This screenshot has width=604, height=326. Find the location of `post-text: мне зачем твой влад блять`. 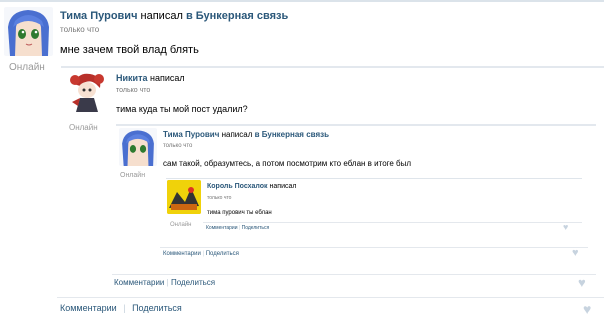

post-text: мне зачем твой влад блять is located at coordinates (129, 50).